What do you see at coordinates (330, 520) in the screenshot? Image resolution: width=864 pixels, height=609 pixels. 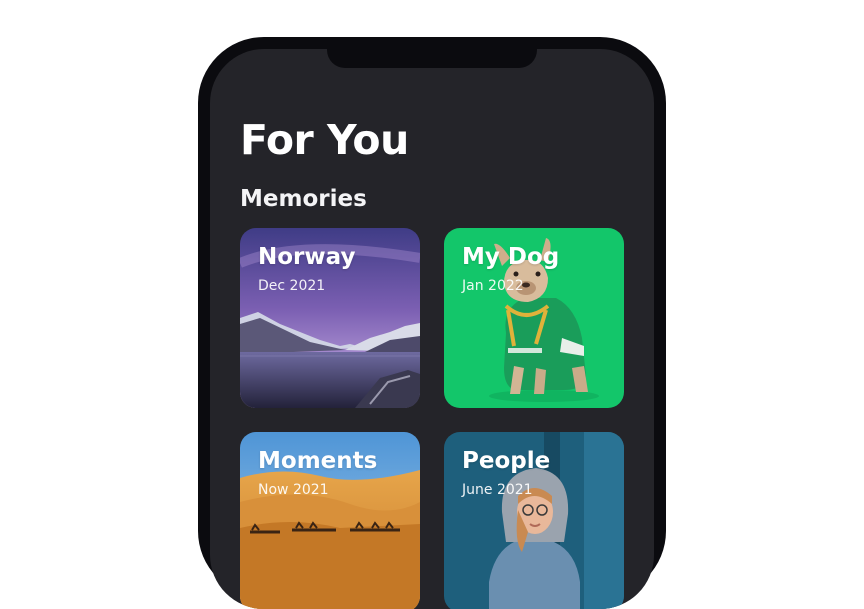 I see `memory-card-moments: Moments Now 2021` at bounding box center [330, 520].